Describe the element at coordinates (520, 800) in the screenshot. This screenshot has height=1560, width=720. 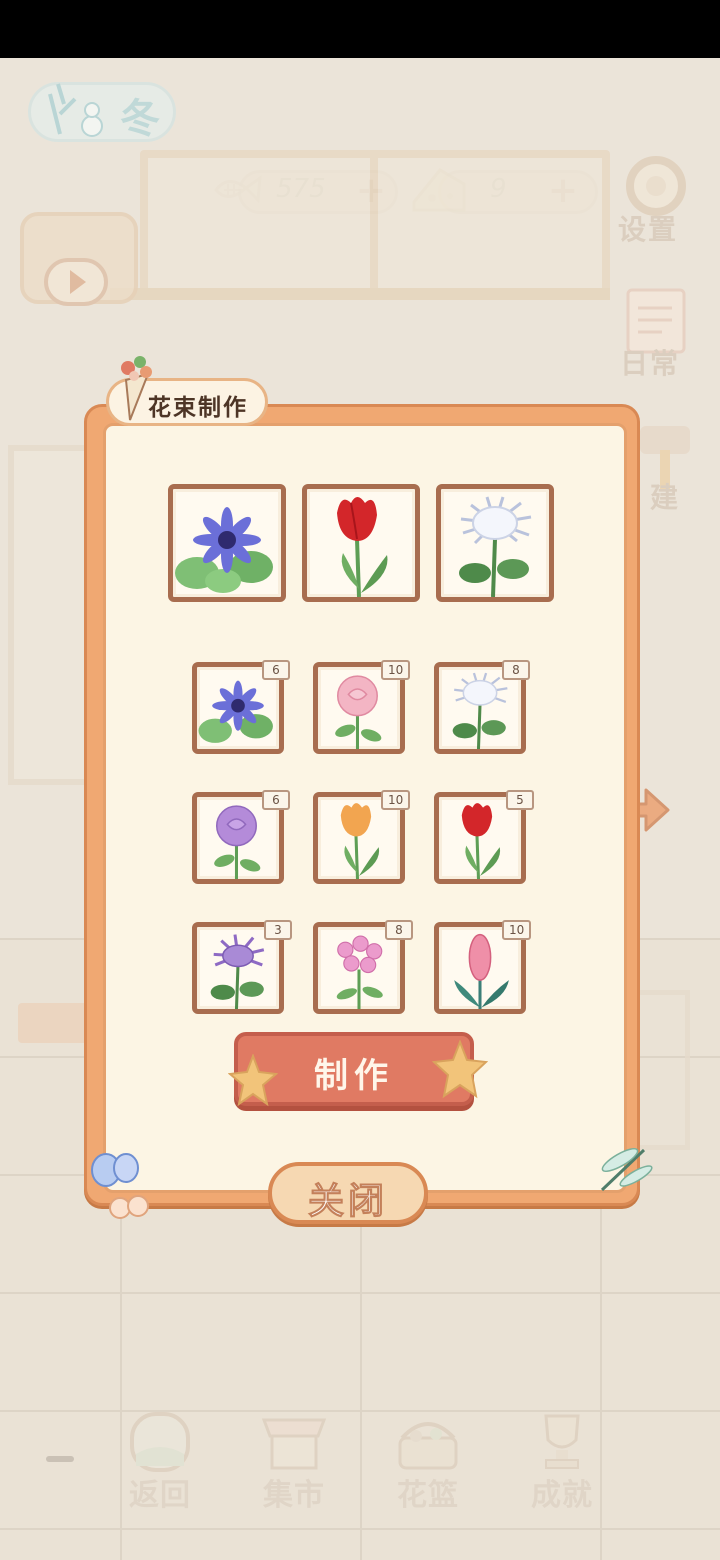
I see `count-badge: 5` at that location.